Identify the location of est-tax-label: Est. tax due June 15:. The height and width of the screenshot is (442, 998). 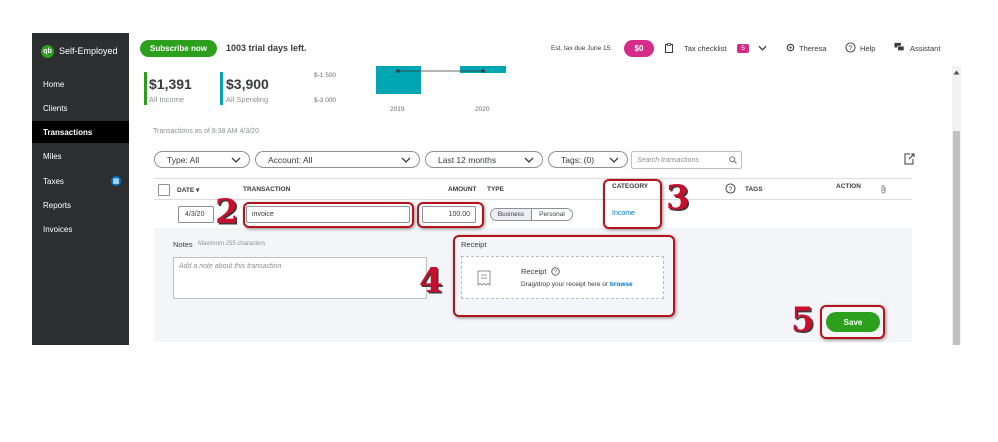
(582, 48).